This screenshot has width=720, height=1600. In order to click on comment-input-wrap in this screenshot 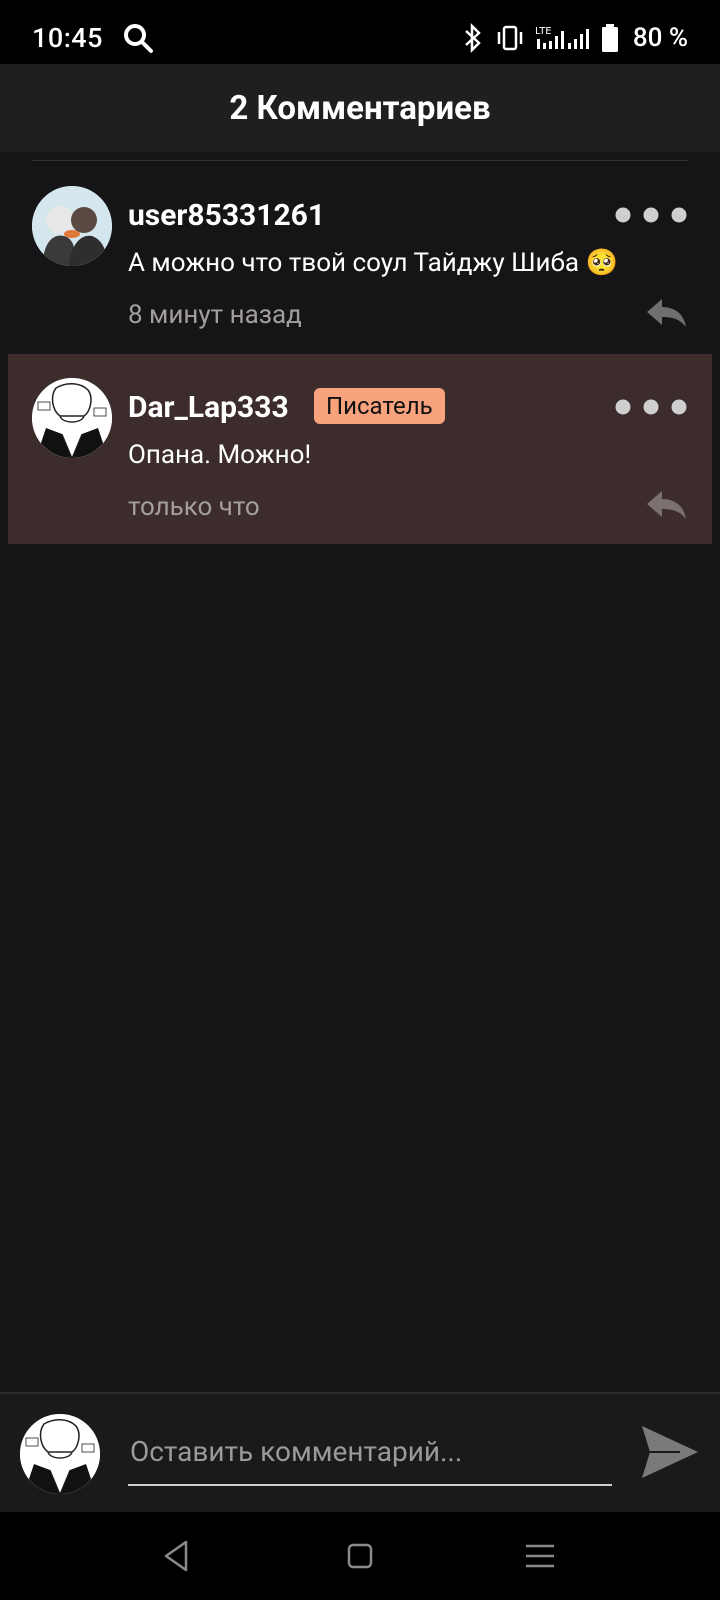, I will do `click(372, 1453)`.